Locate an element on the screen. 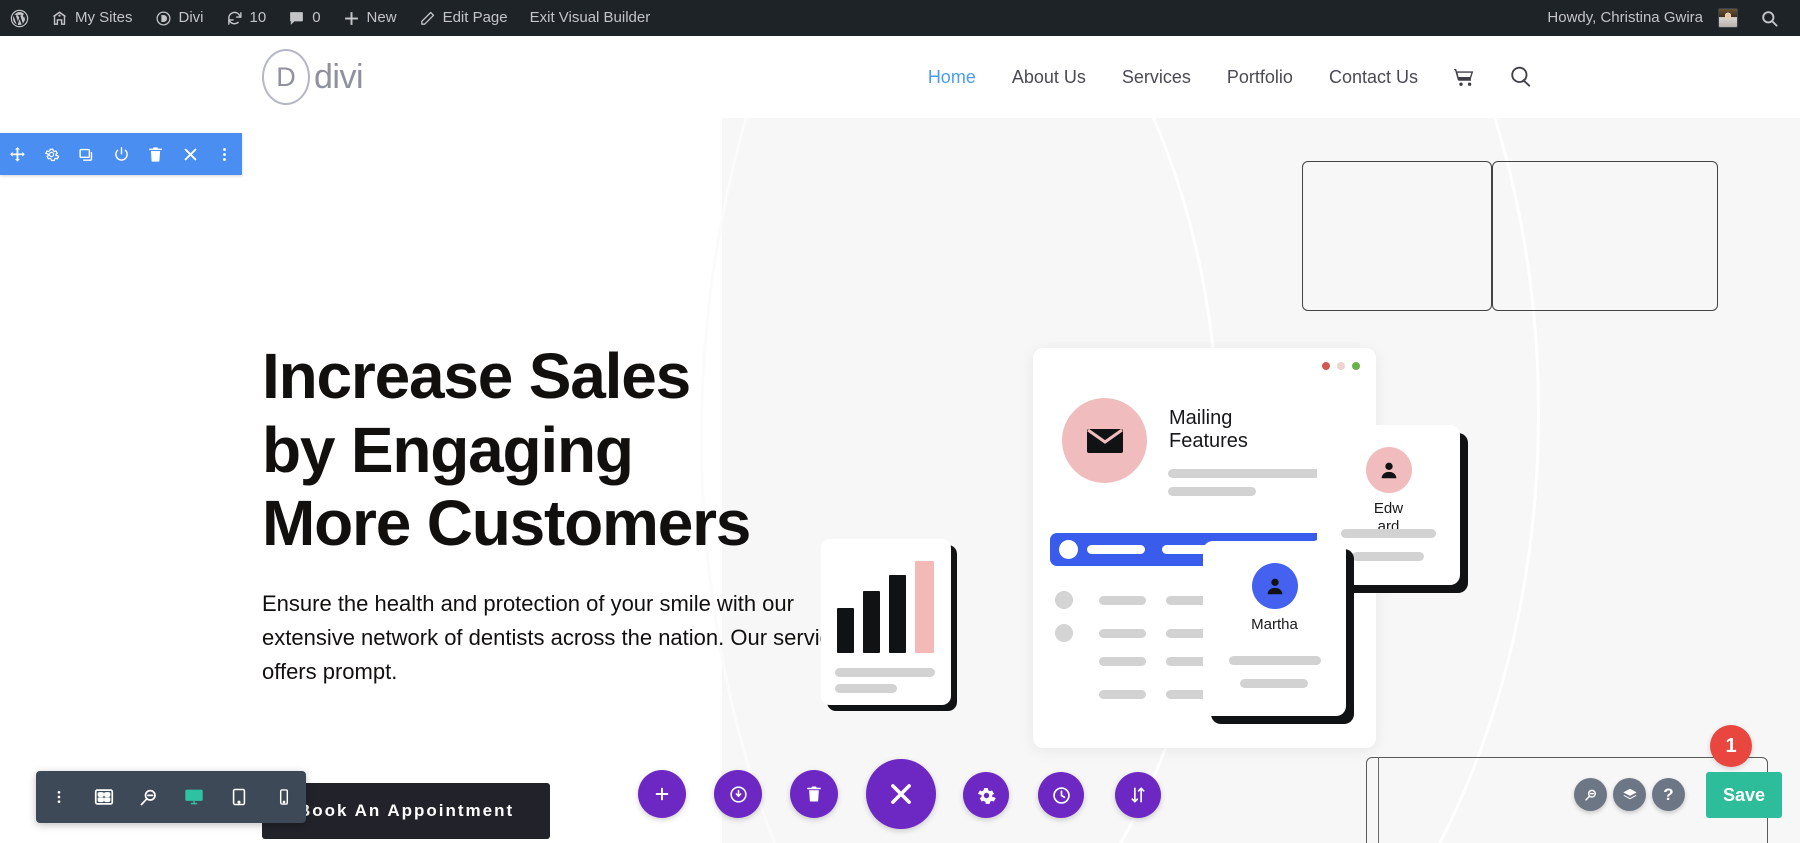 The height and width of the screenshot is (843, 1800). help-button: ? is located at coordinates (1668, 794).